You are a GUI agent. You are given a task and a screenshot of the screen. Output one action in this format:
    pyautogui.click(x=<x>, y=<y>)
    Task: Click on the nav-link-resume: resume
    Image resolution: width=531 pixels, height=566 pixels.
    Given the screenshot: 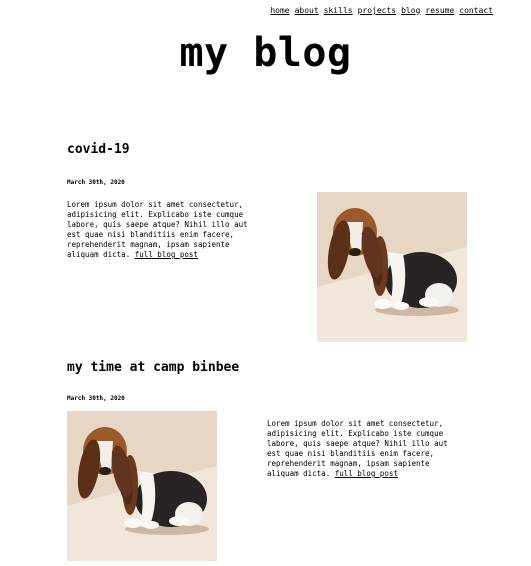 What is the action you would take?
    pyautogui.click(x=439, y=10)
    